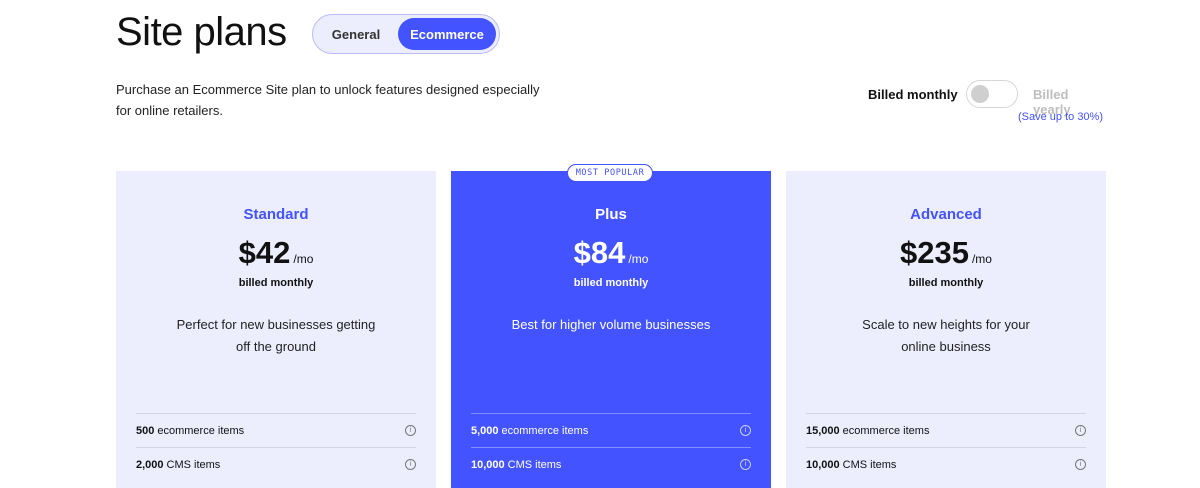  I want to click on ecommerce-tab: Ecommerce, so click(447, 34).